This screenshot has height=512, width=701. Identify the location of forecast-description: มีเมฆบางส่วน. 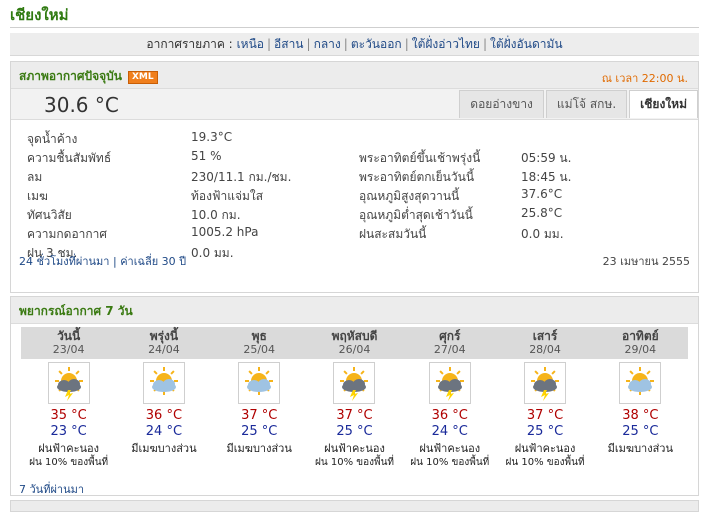
(259, 448).